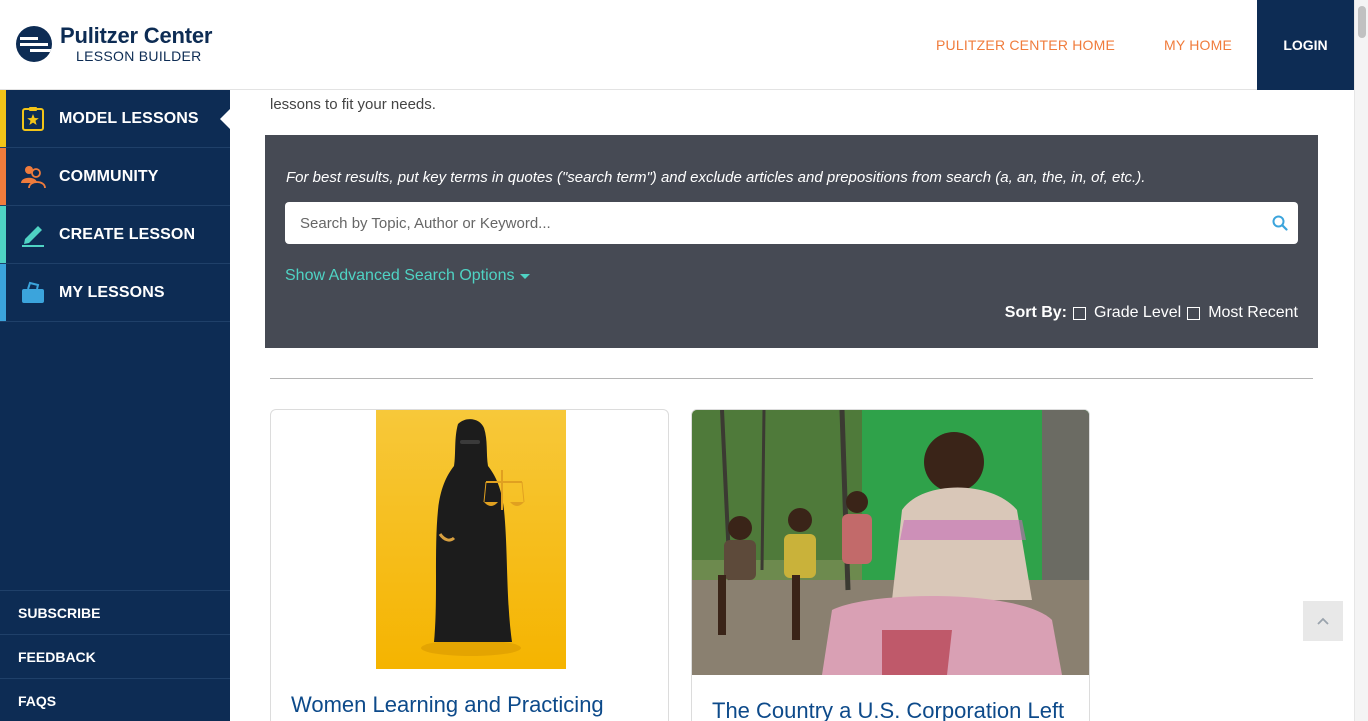 The width and height of the screenshot is (1368, 721). What do you see at coordinates (770, 223) in the screenshot?
I see `search-input` at bounding box center [770, 223].